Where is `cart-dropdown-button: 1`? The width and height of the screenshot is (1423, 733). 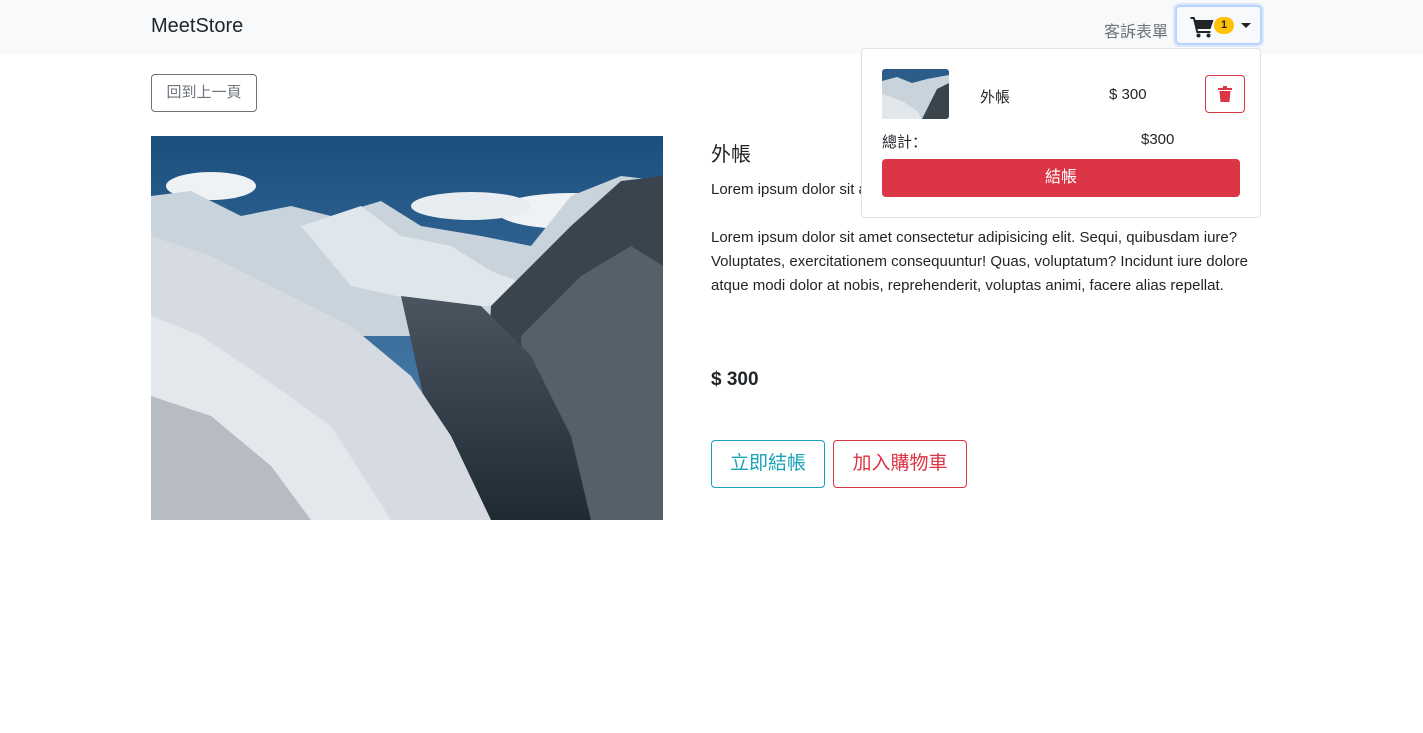
cart-dropdown-button: 1 is located at coordinates (1218, 25).